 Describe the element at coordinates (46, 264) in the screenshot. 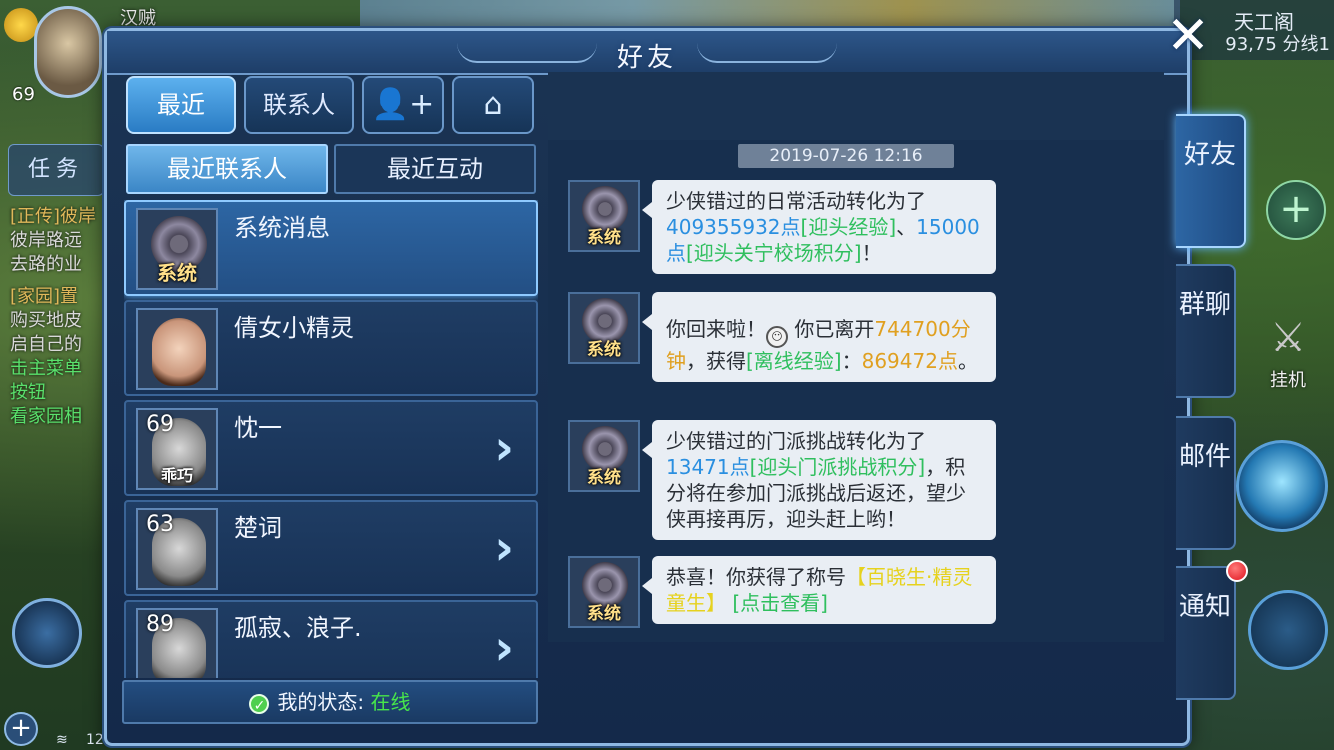

I see `quest-line: 去路的业` at that location.